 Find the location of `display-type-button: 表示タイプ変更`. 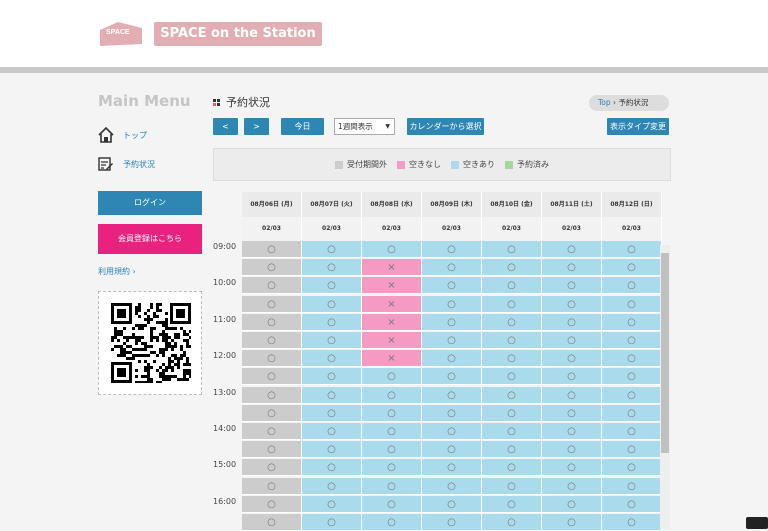

display-type-button: 表示タイプ変更 is located at coordinates (638, 126).